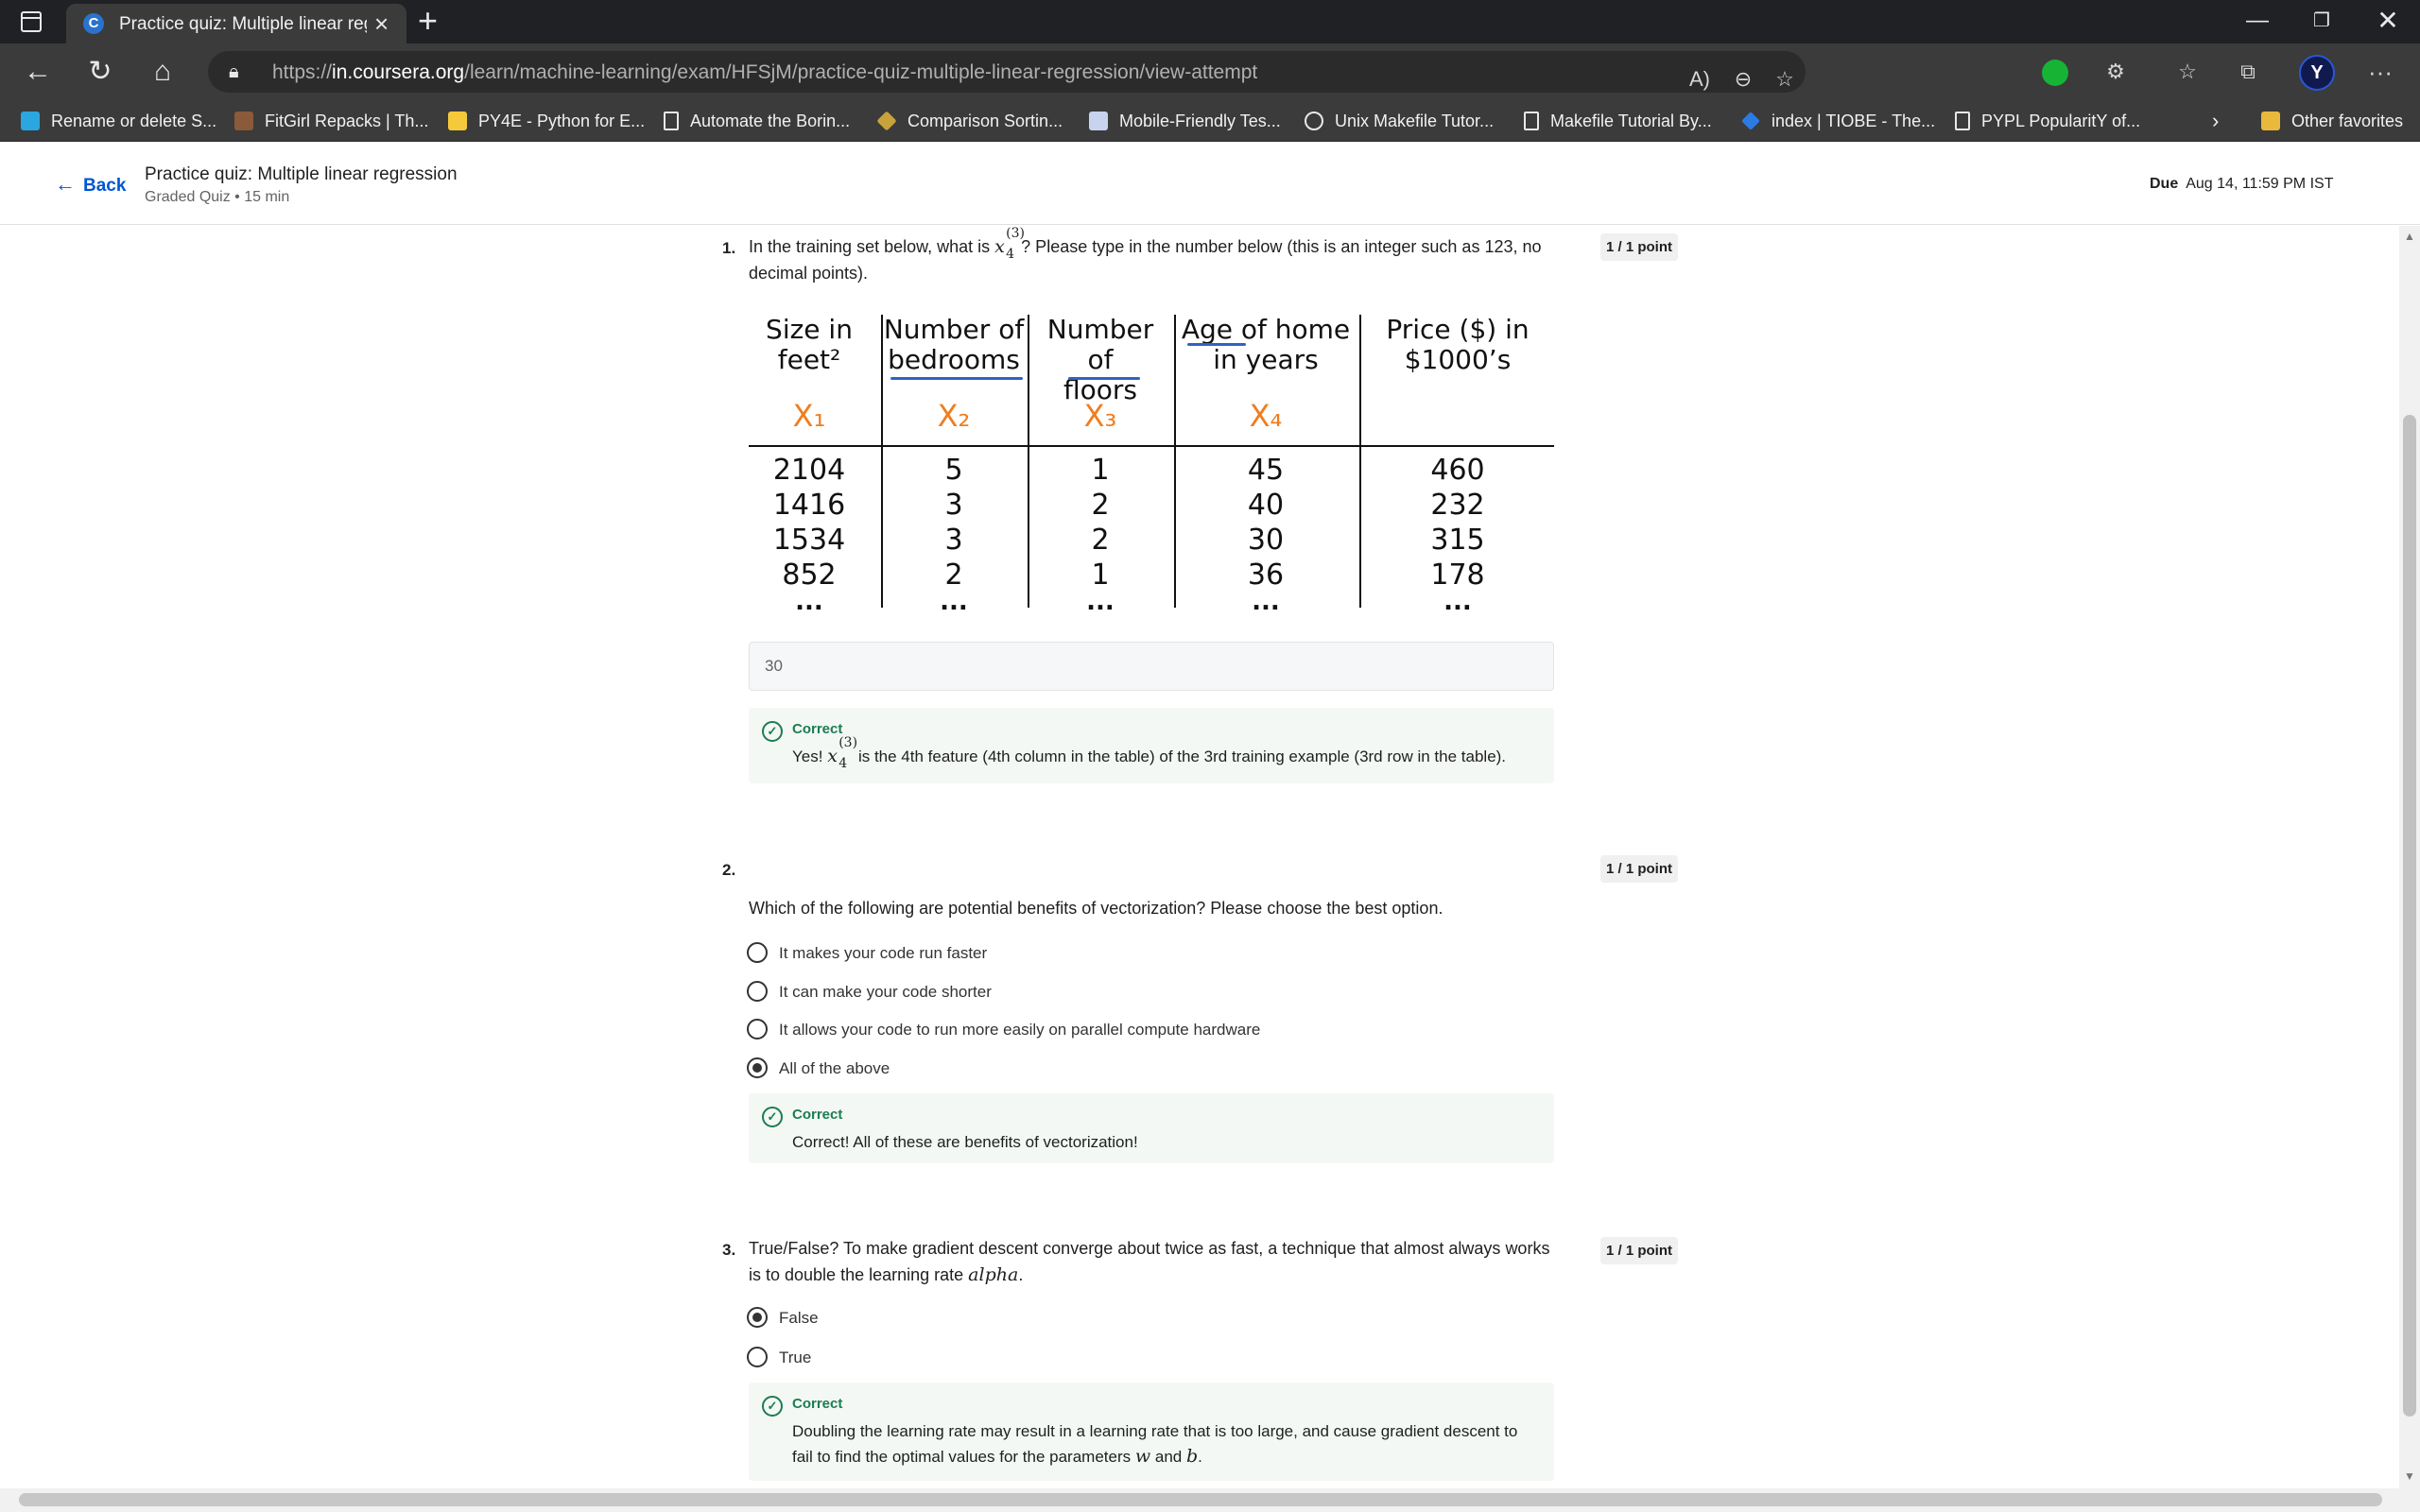 This screenshot has width=2420, height=1512. Describe the element at coordinates (1098, 121) in the screenshot. I see `mobile-test-icon` at that location.